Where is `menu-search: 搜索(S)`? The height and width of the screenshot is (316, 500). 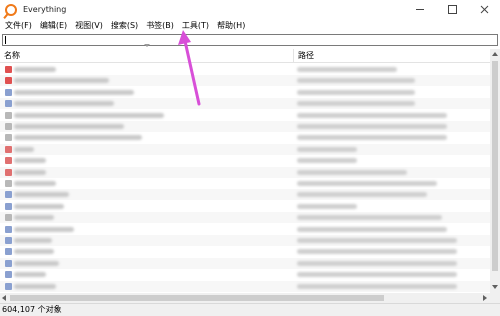
menu-search: 搜索(S) is located at coordinates (124, 26).